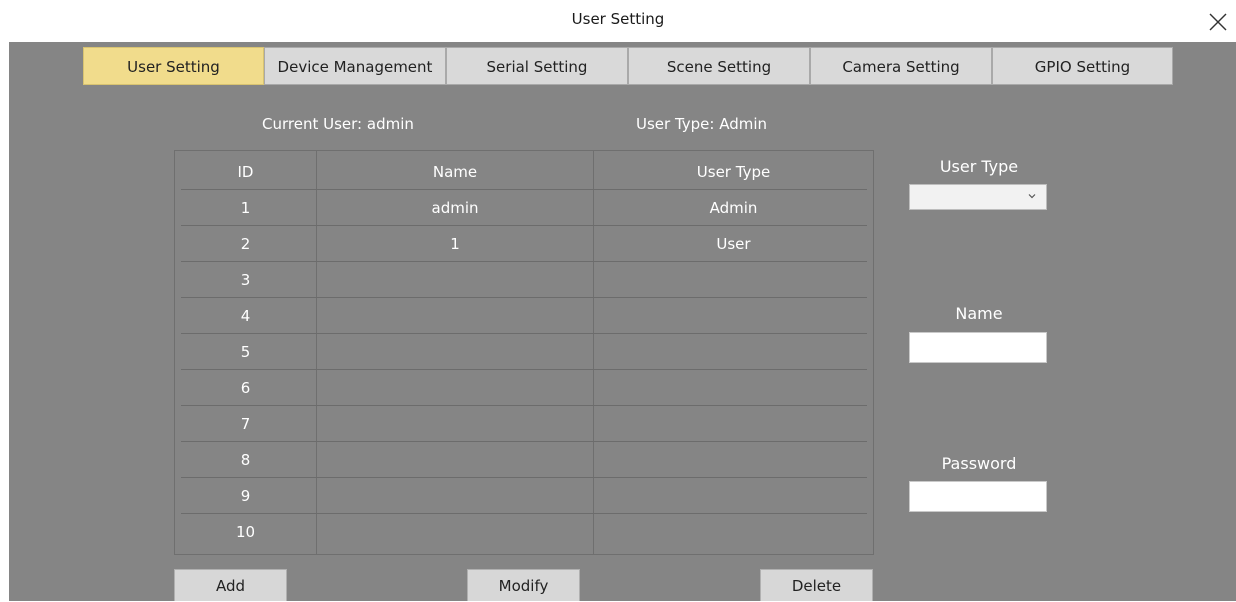 This screenshot has width=1236, height=602. What do you see at coordinates (312, 124) in the screenshot?
I see `current-user-label: Current User:` at bounding box center [312, 124].